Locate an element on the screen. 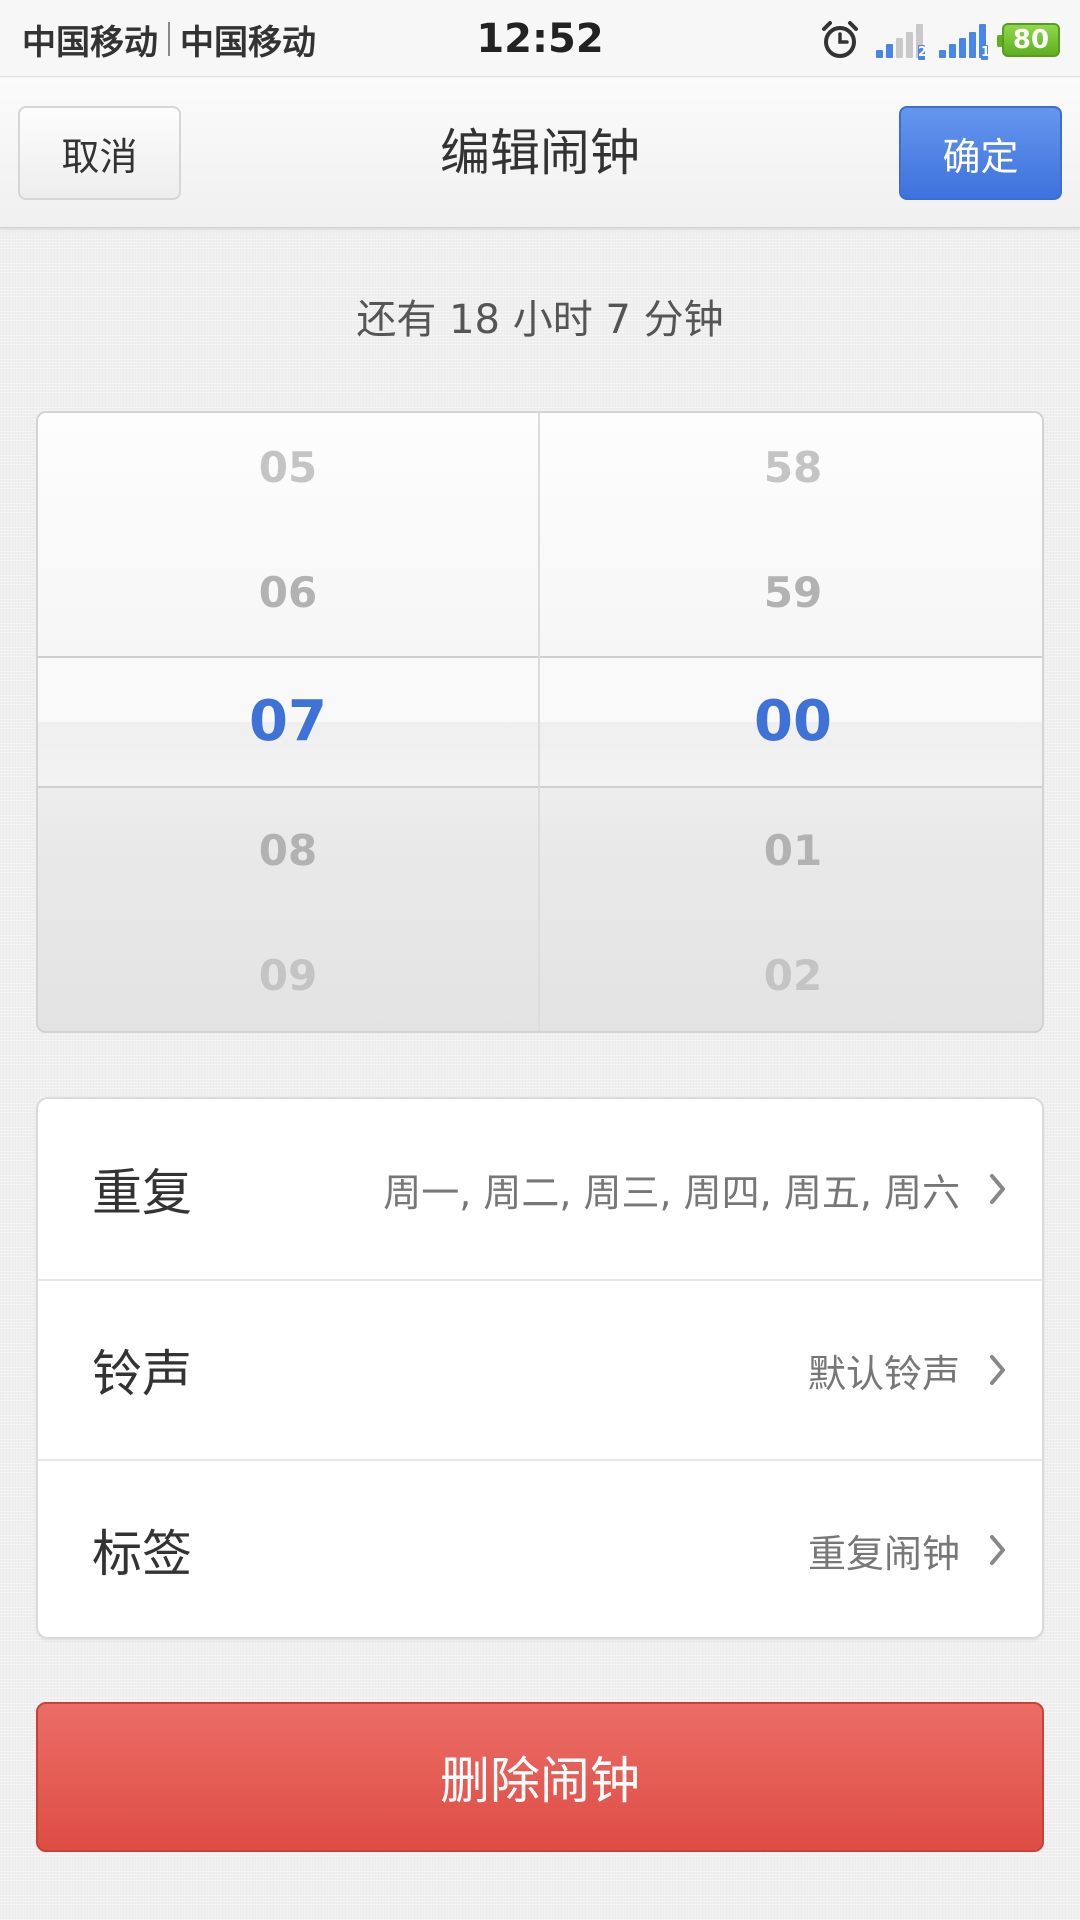 Image resolution: width=1080 pixels, height=1920 pixels. hour-option: 09 is located at coordinates (288, 976).